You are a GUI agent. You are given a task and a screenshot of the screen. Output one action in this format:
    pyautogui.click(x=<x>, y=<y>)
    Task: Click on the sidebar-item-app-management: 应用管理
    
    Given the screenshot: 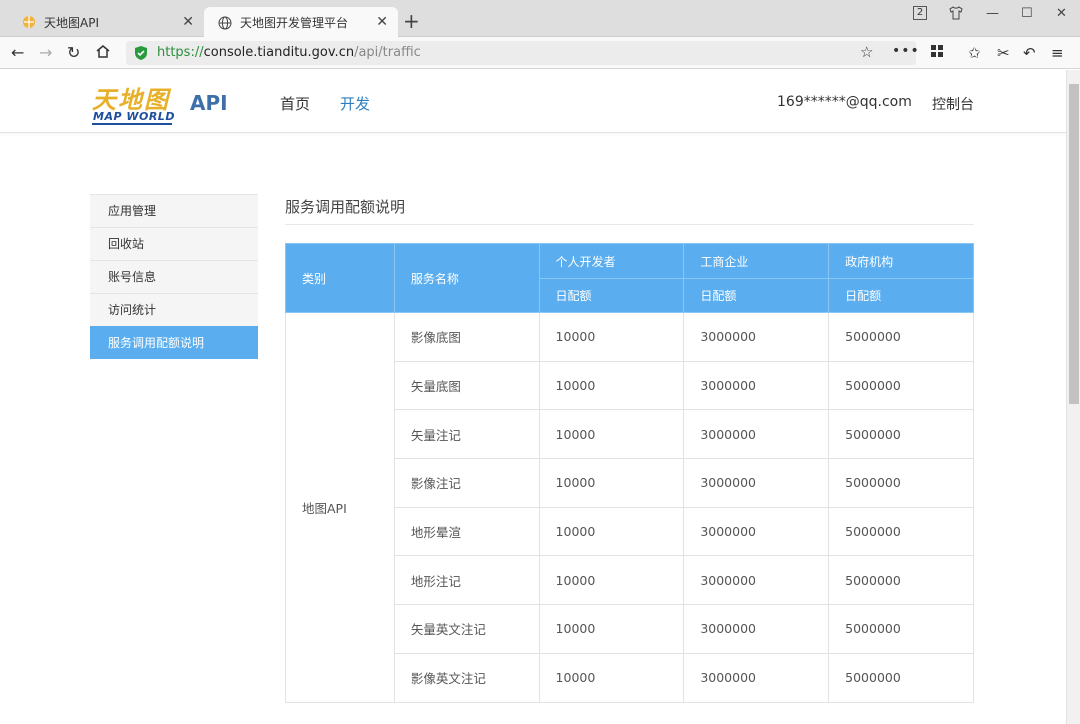 What is the action you would take?
    pyautogui.click(x=174, y=210)
    